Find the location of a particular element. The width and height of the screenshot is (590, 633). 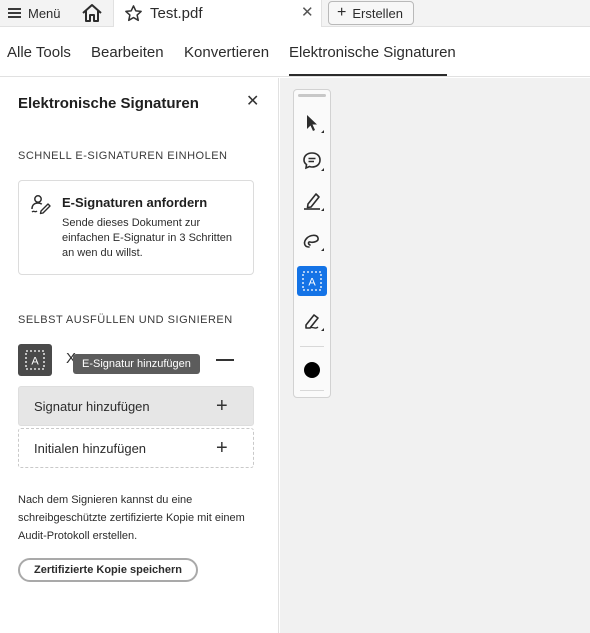

nav-edit: Bearbeiten is located at coordinates (127, 52).